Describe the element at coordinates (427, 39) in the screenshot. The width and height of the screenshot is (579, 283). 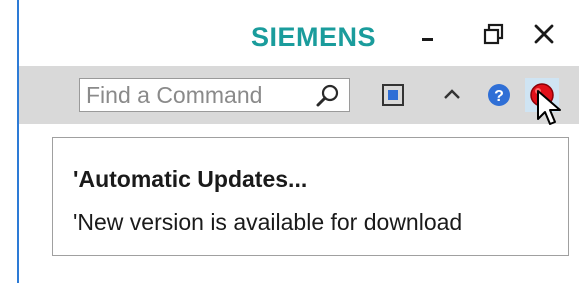
I see `minimize-icon` at that location.